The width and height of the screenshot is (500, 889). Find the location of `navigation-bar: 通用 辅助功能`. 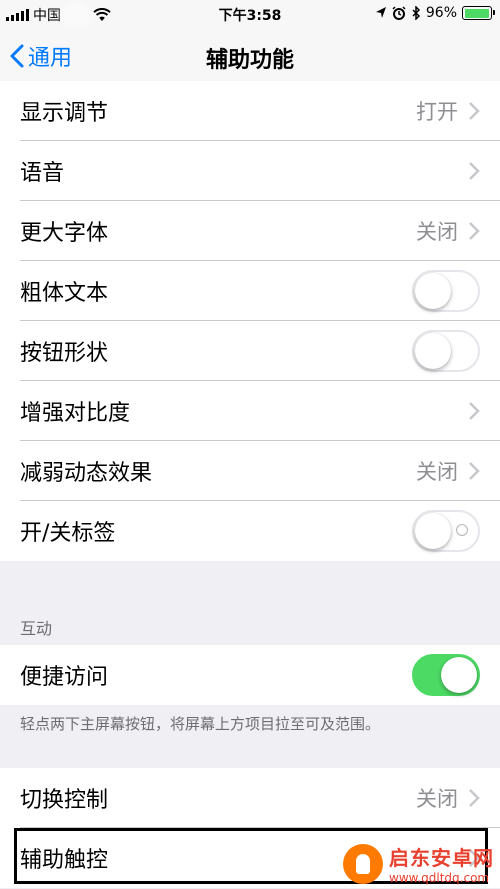

navigation-bar: 通用 辅助功能 is located at coordinates (250, 57).